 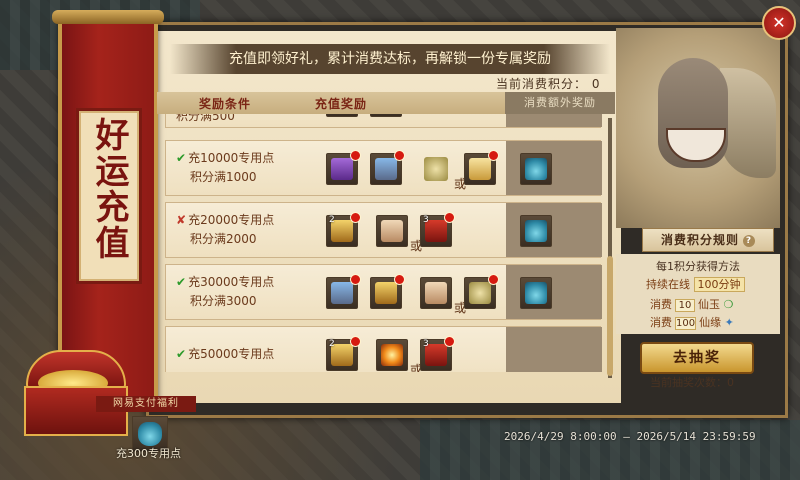 I want to click on title-plaque: 好运充值, so click(x=109, y=196).